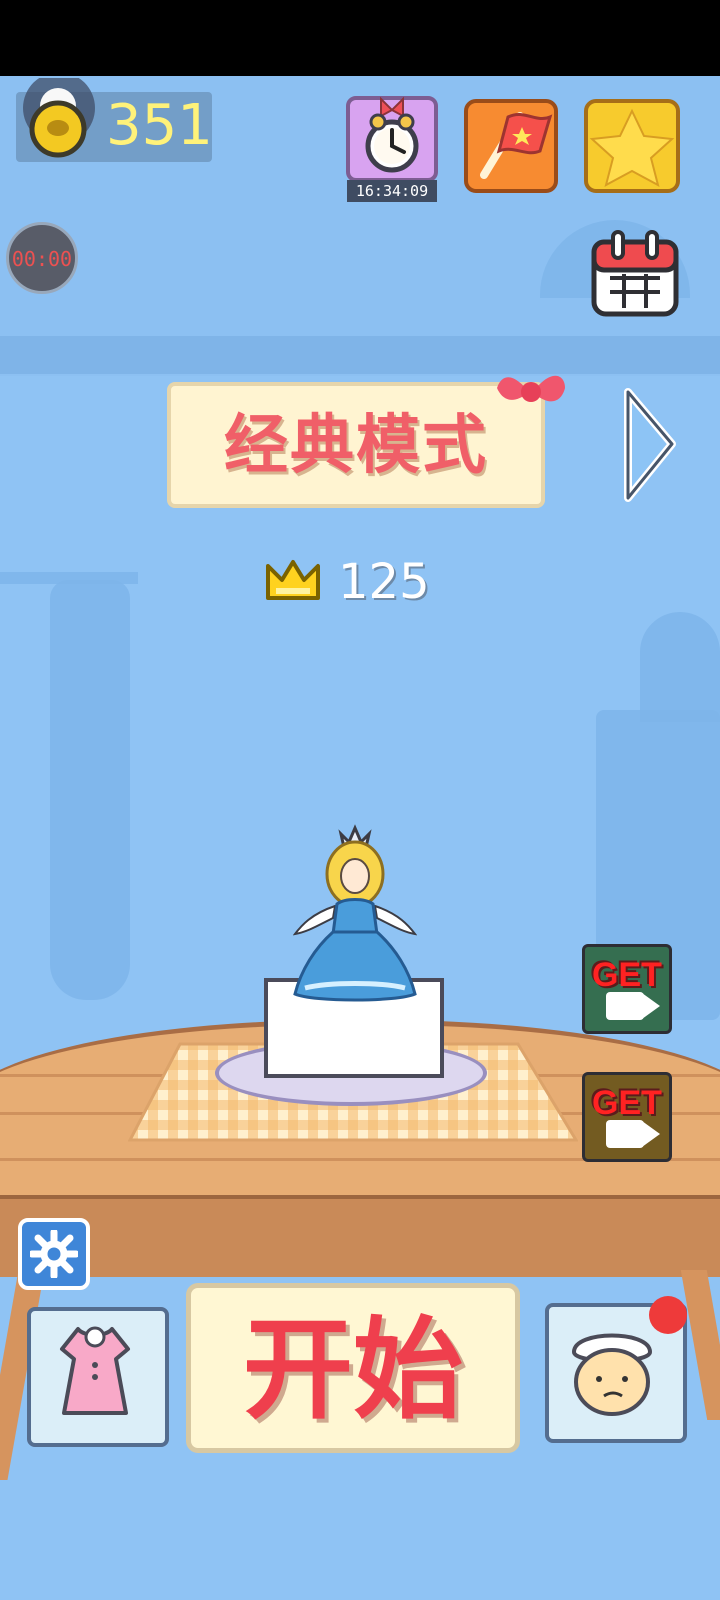 This screenshot has width=720, height=1600. Describe the element at coordinates (355, 913) in the screenshot. I see `princess-icon` at that location.